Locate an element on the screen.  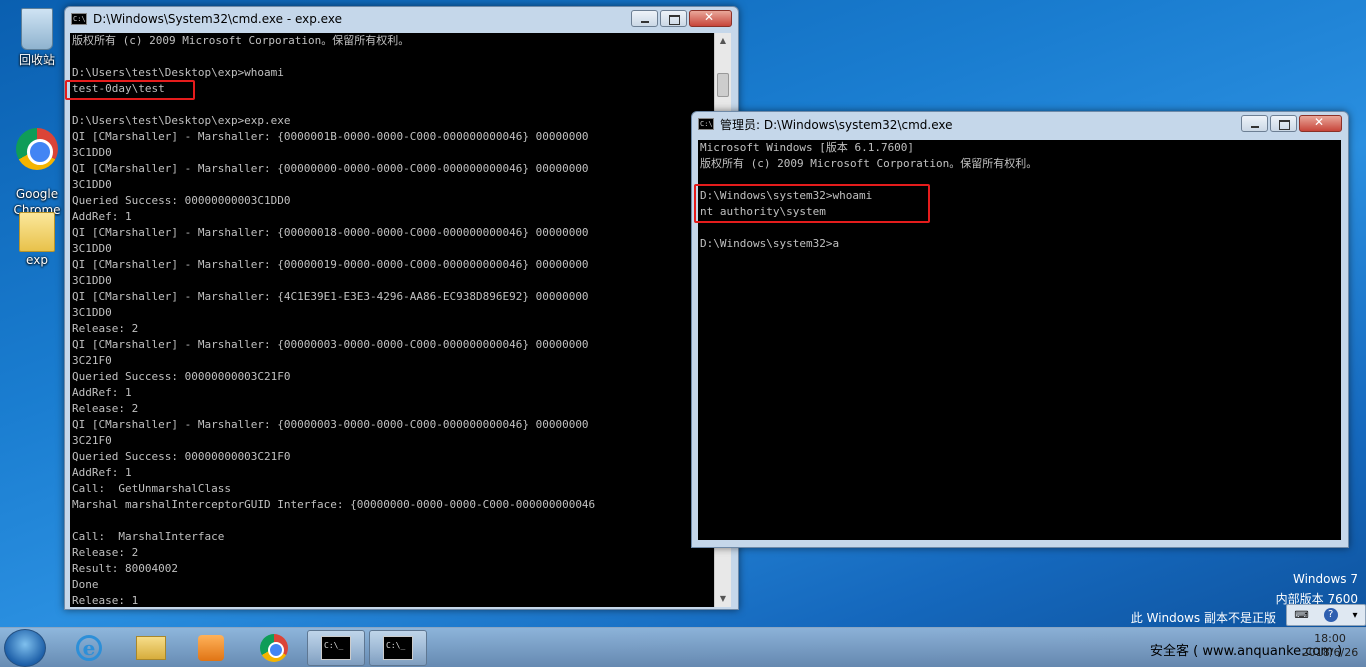
taskbar-item-cmd-1: C:\_ is located at coordinates (336, 648).